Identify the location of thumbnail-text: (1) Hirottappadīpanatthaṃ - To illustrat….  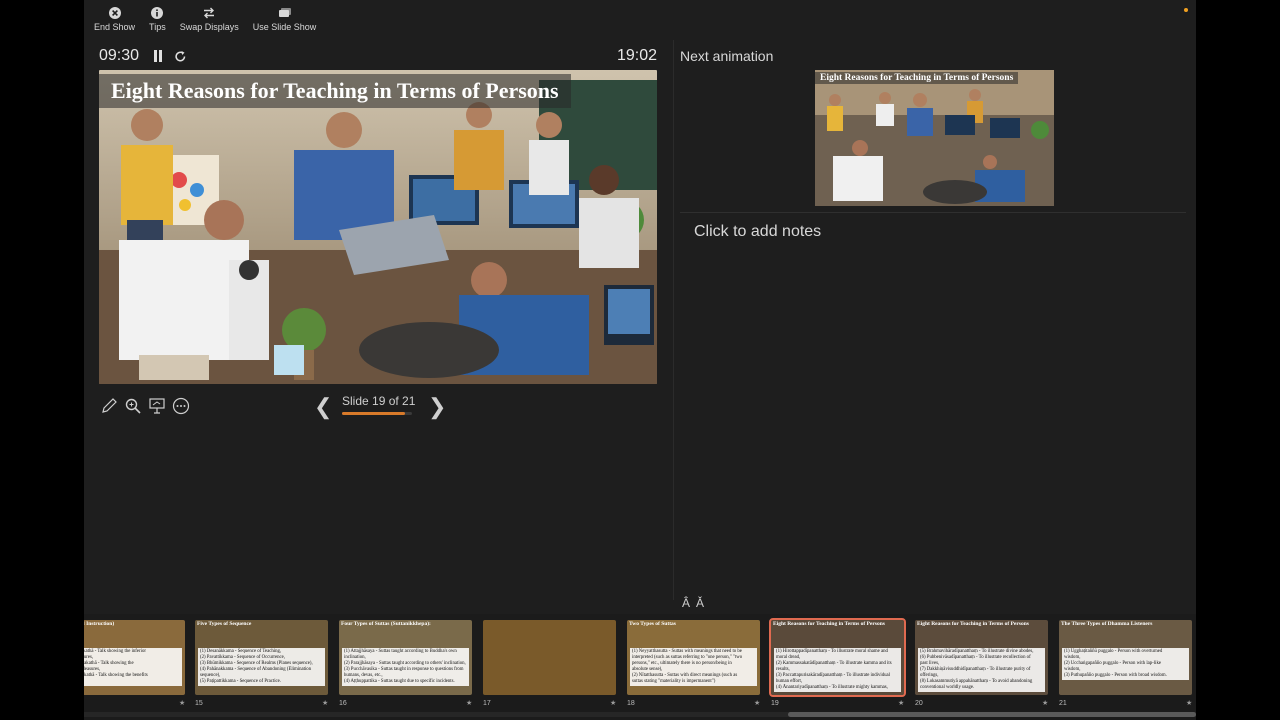
(837, 670).